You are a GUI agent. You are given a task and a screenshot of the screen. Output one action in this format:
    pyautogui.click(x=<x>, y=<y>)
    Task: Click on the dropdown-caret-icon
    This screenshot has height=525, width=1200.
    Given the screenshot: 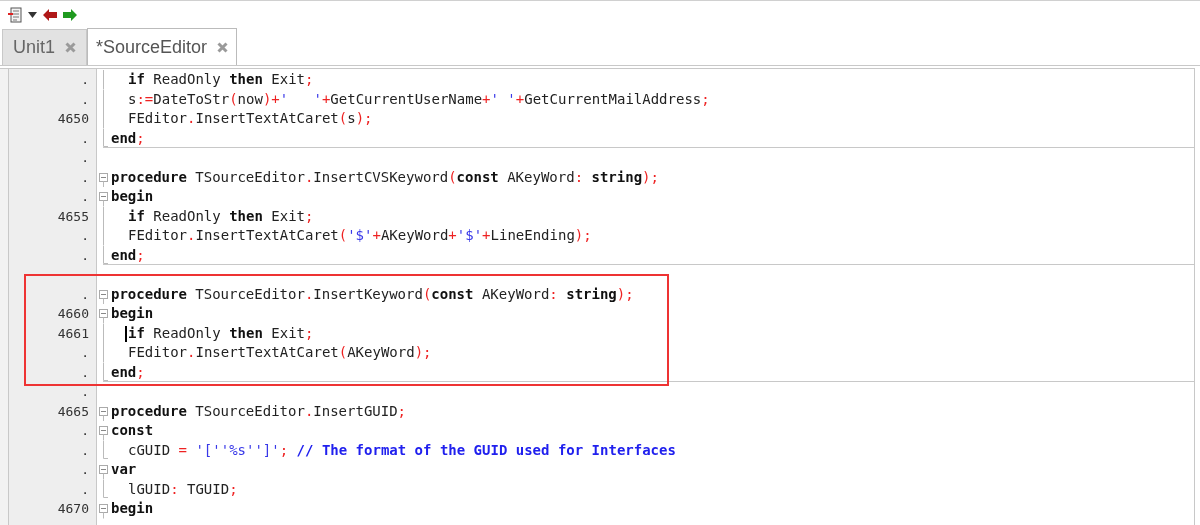 What is the action you would take?
    pyautogui.click(x=32, y=14)
    